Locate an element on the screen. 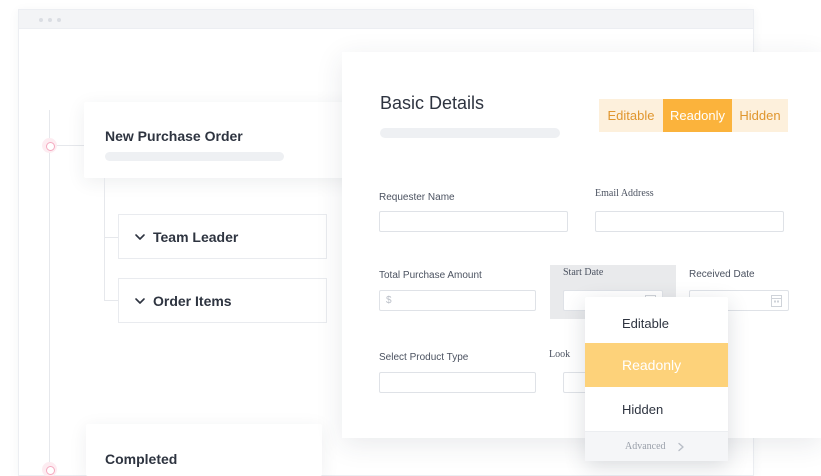 The image size is (821, 476). email-address-label: Email Address is located at coordinates (624, 193).